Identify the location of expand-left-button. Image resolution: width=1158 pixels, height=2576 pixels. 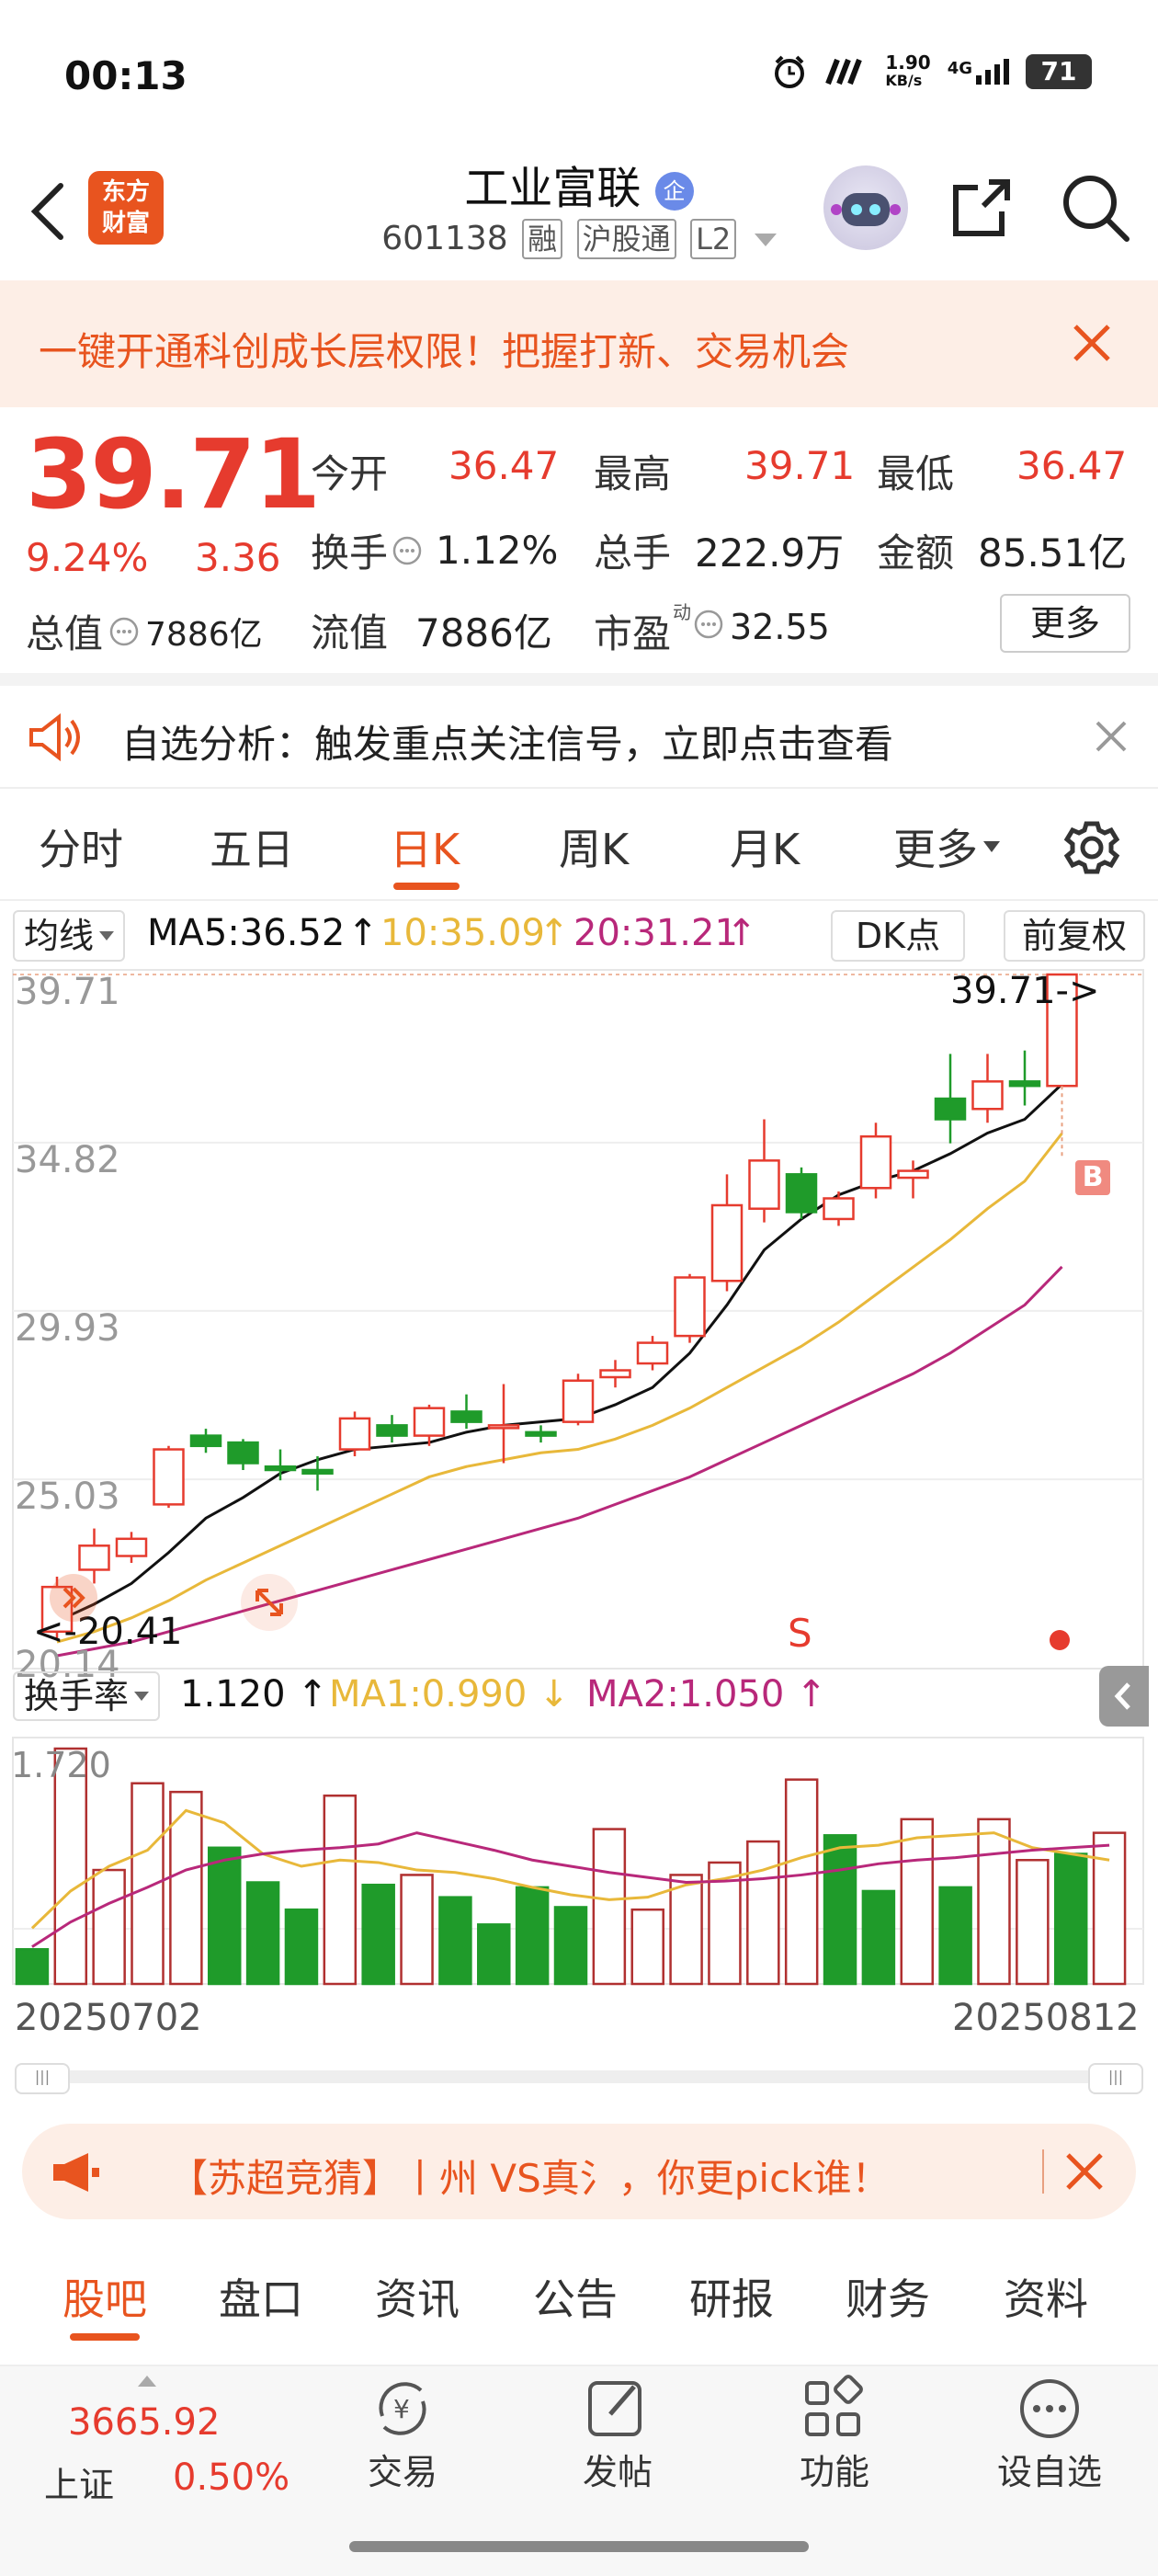
(73, 1598).